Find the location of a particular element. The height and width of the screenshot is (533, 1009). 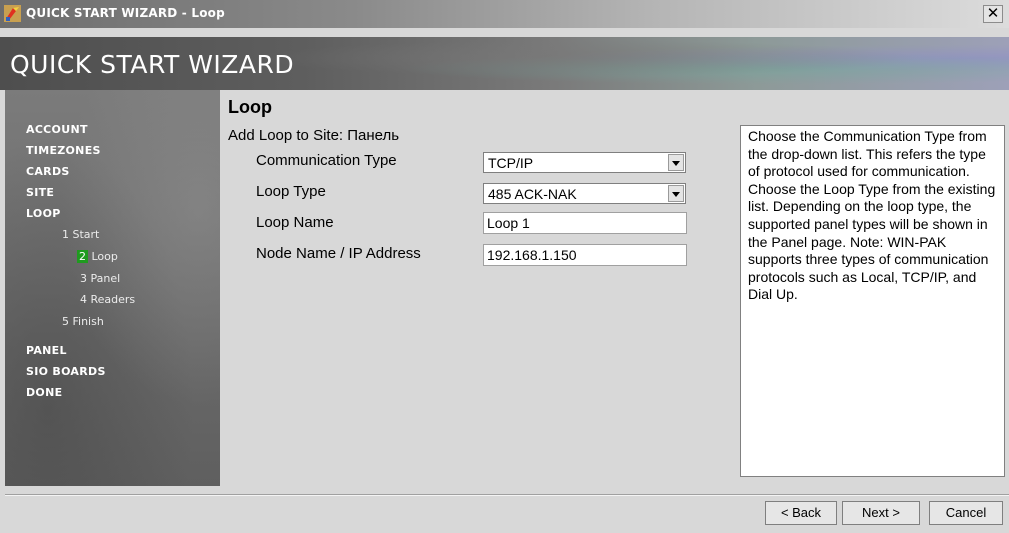

step-number: 5 is located at coordinates (65, 321).